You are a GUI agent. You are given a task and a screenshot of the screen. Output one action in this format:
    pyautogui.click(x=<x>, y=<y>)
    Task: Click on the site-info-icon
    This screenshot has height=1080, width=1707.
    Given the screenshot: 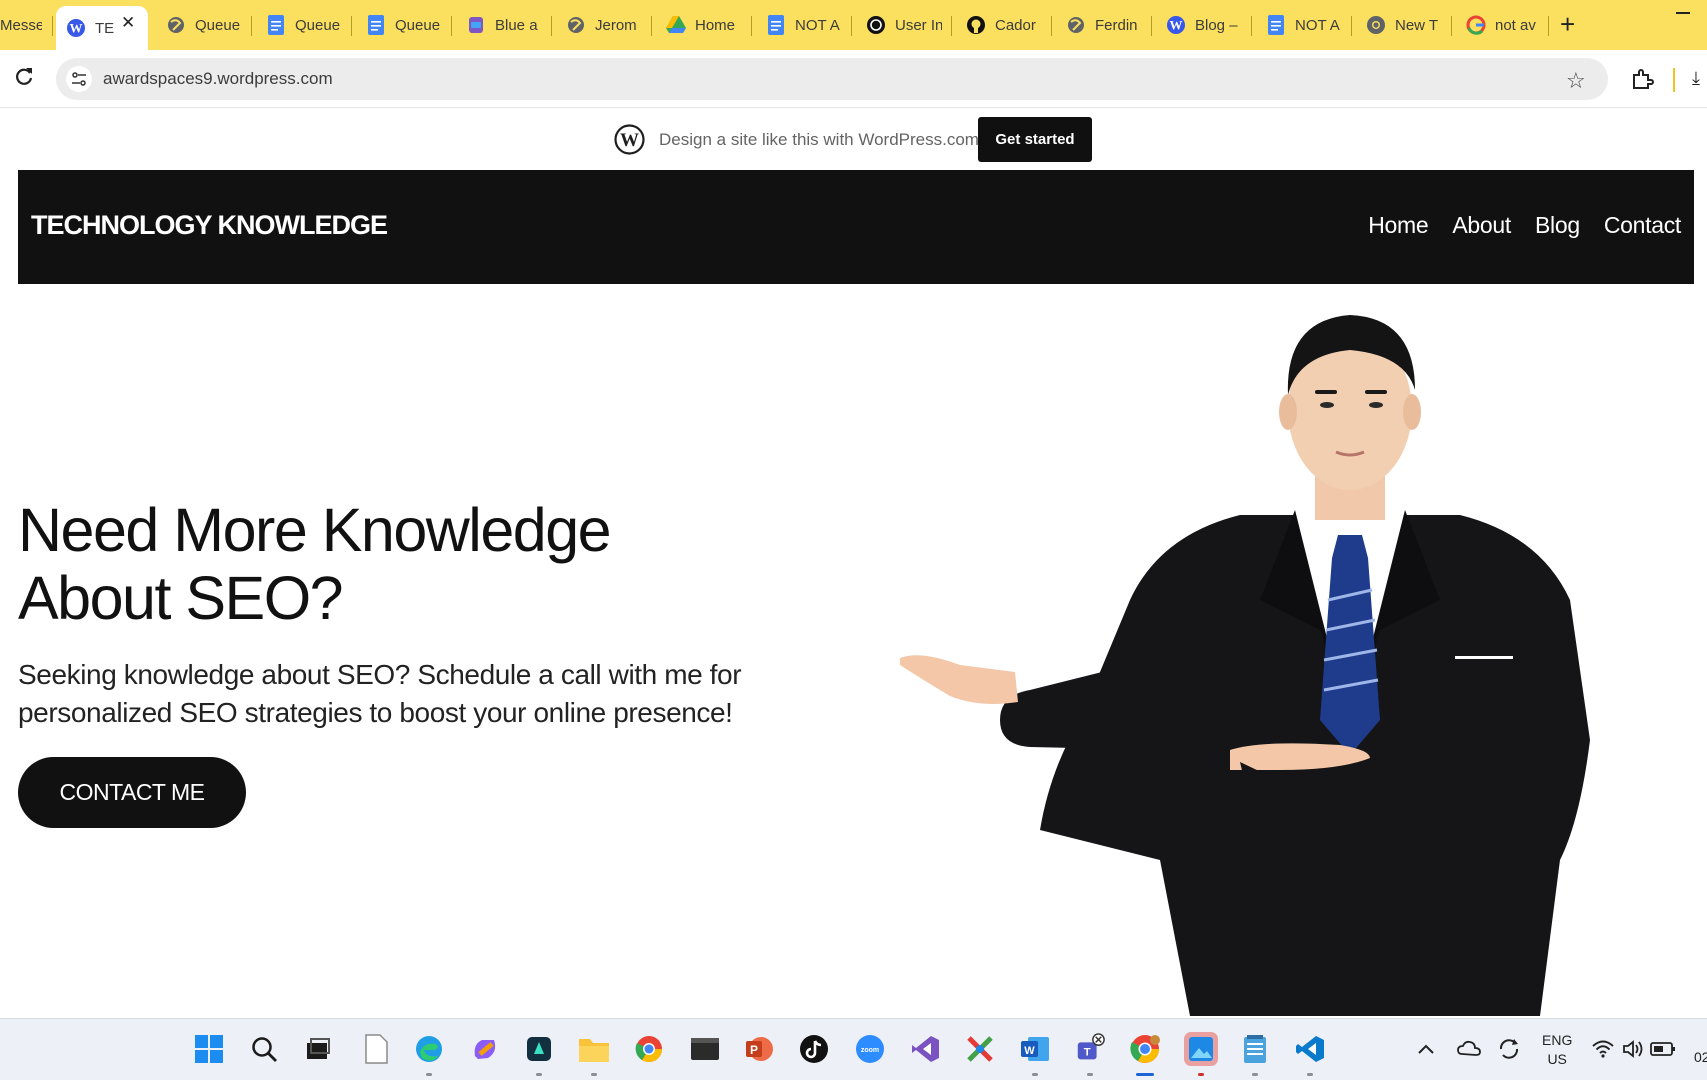 What is the action you would take?
    pyautogui.click(x=79, y=79)
    